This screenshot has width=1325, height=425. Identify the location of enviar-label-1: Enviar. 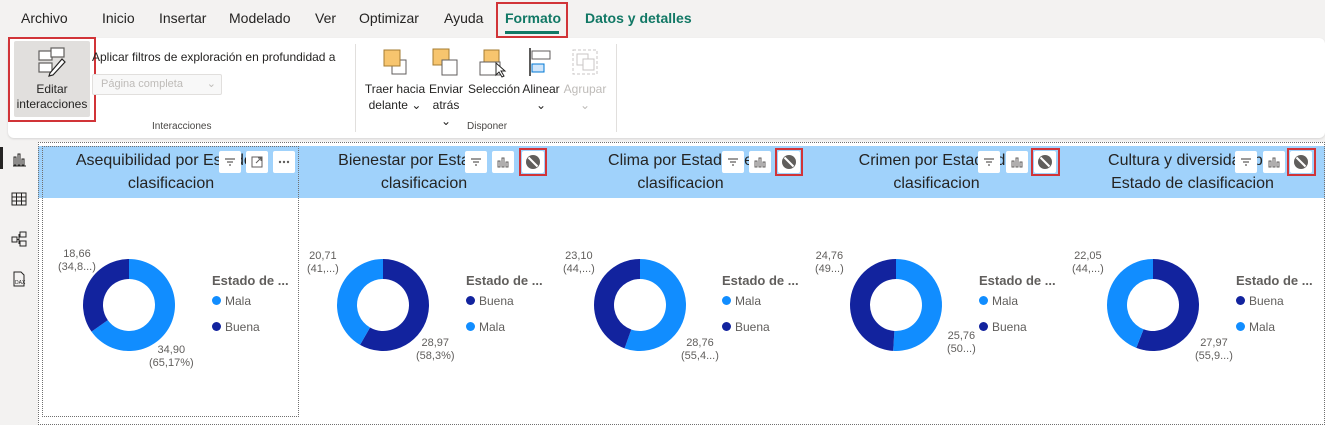
(445, 89).